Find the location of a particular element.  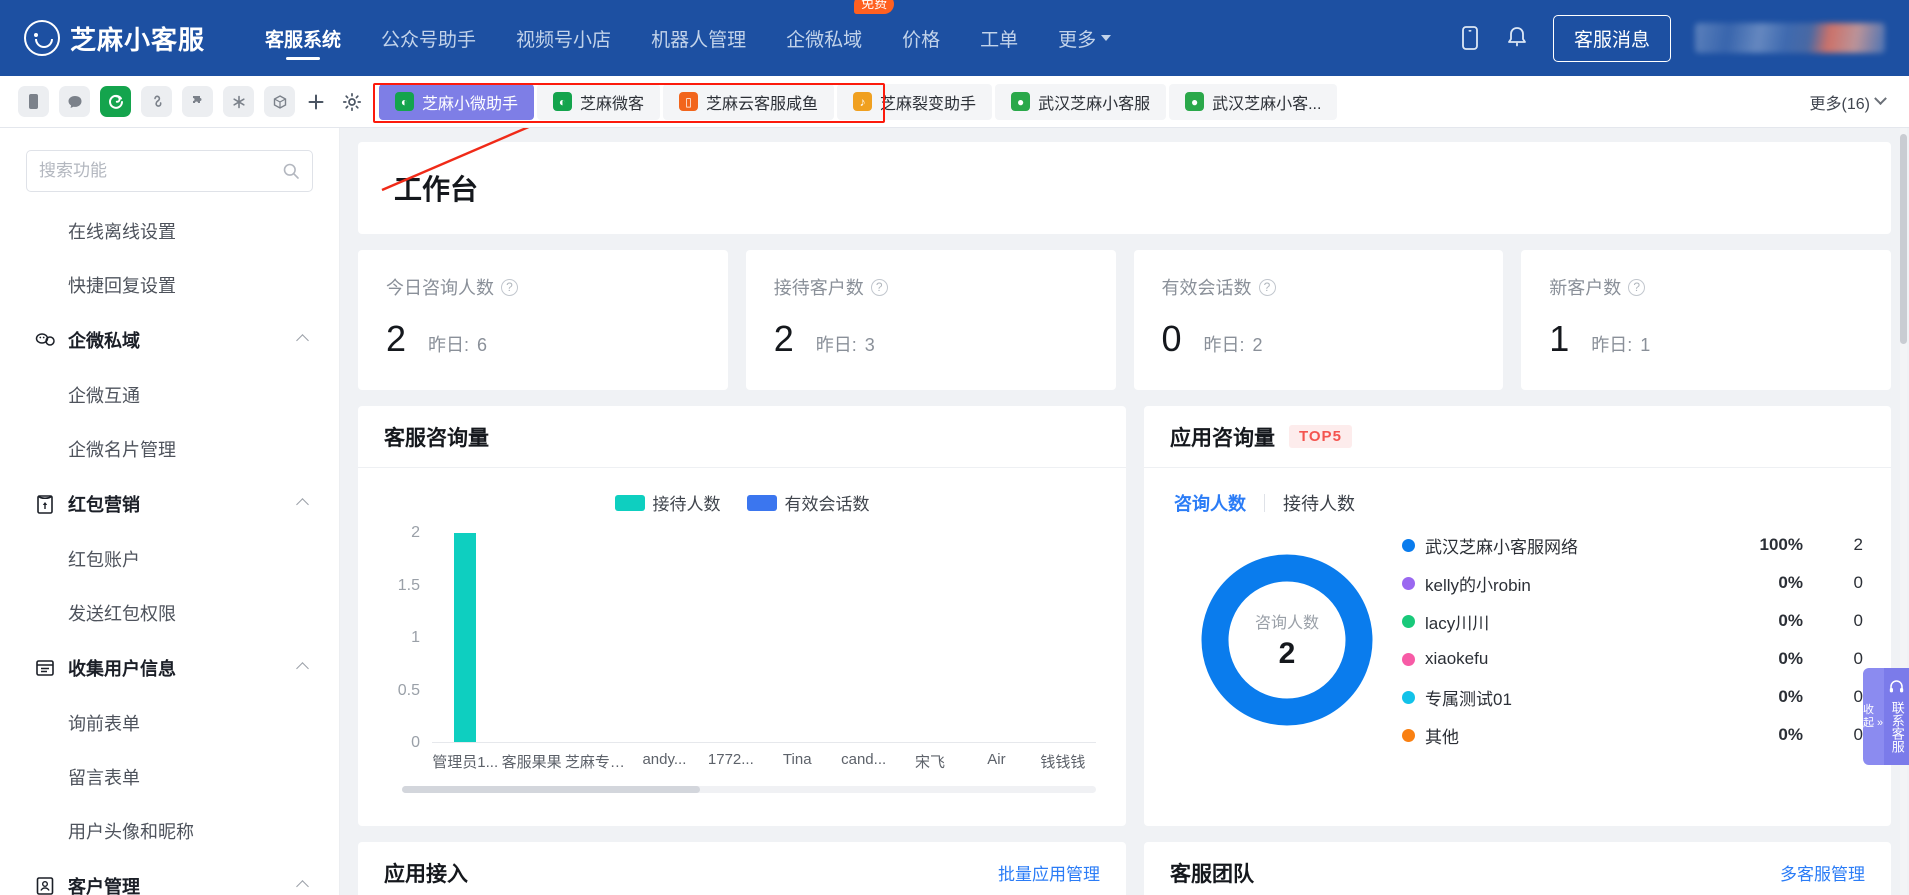

legend-row: xiaokefu 0% 0 is located at coordinates (1632, 659).